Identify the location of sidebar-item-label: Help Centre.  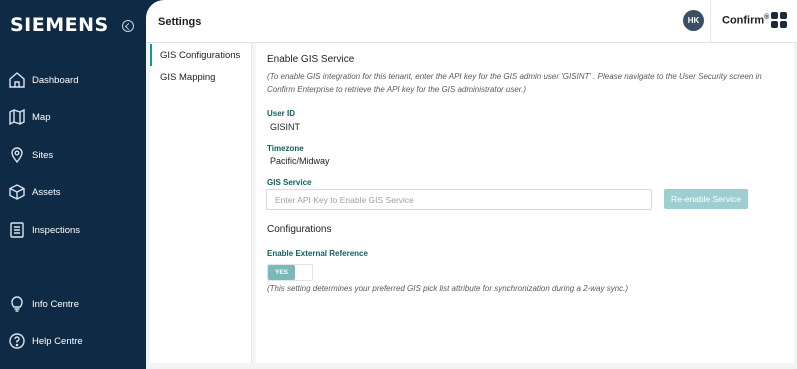
(57, 341).